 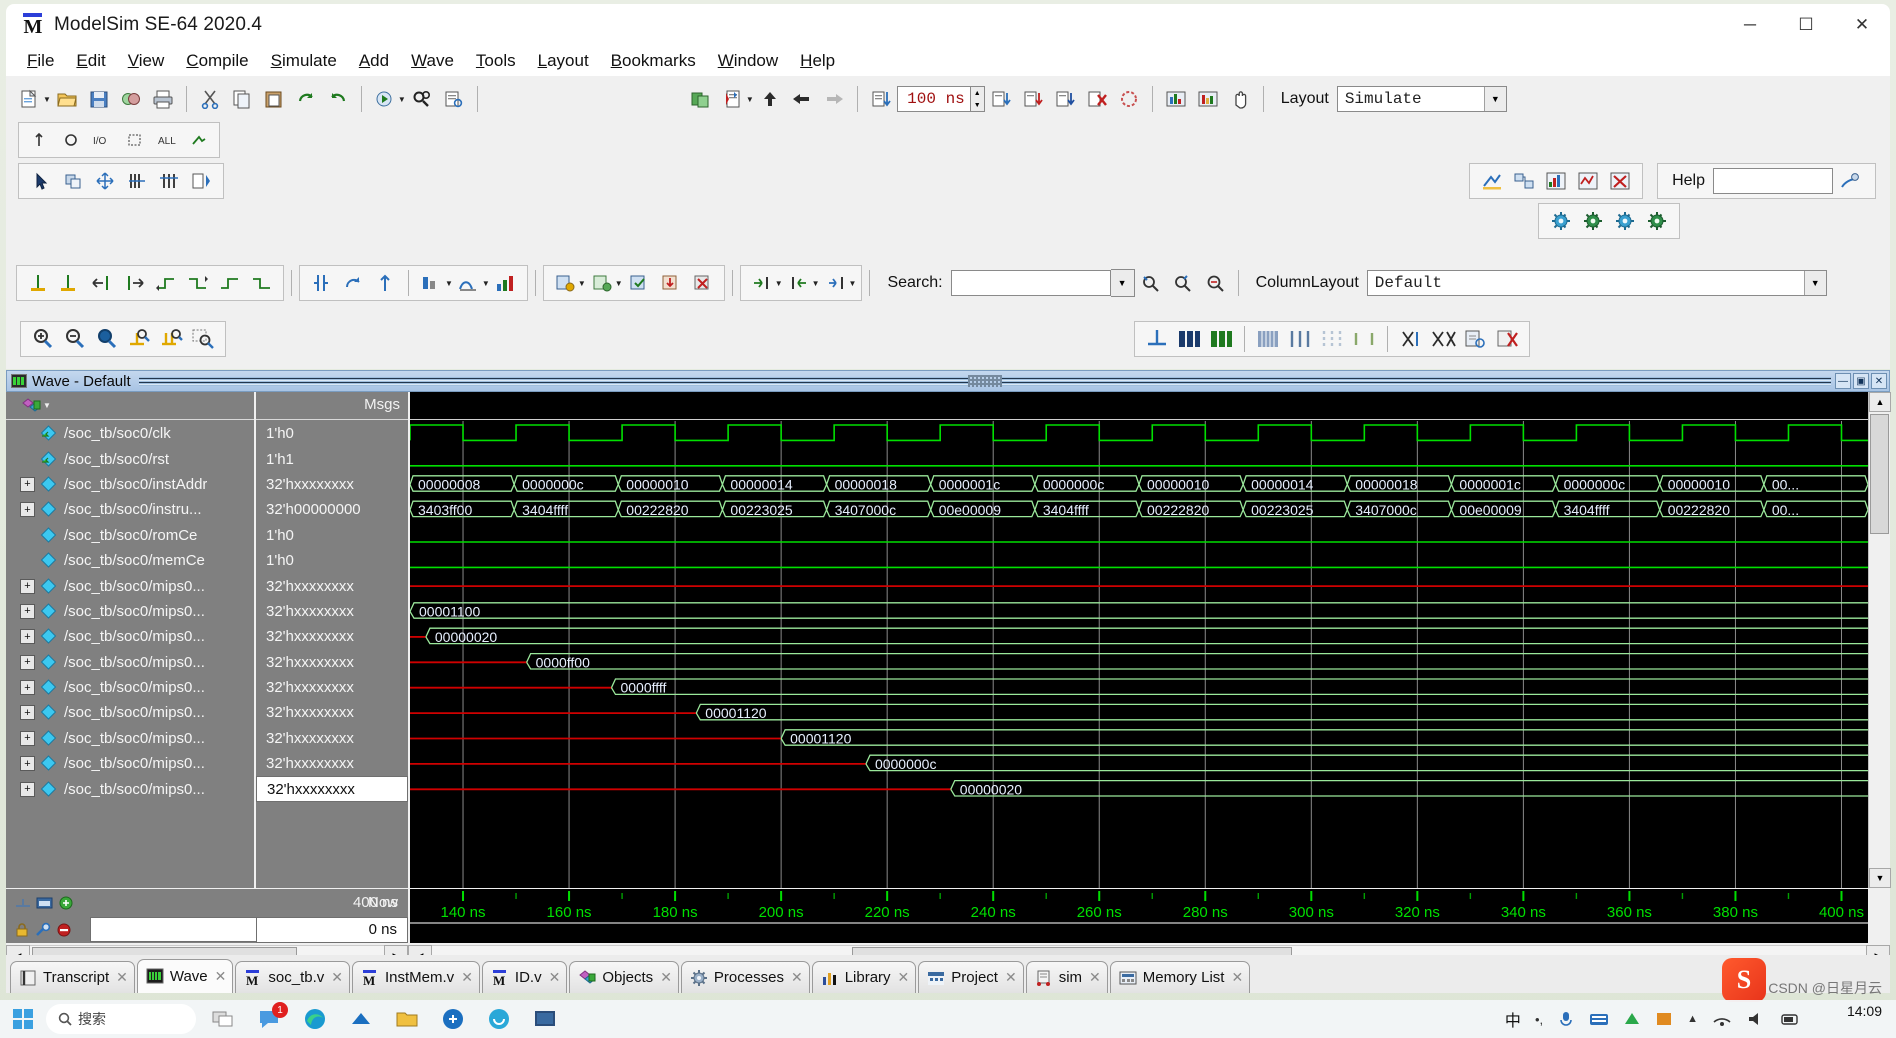 What do you see at coordinates (1849, 181) in the screenshot?
I see `help-search-icon` at bounding box center [1849, 181].